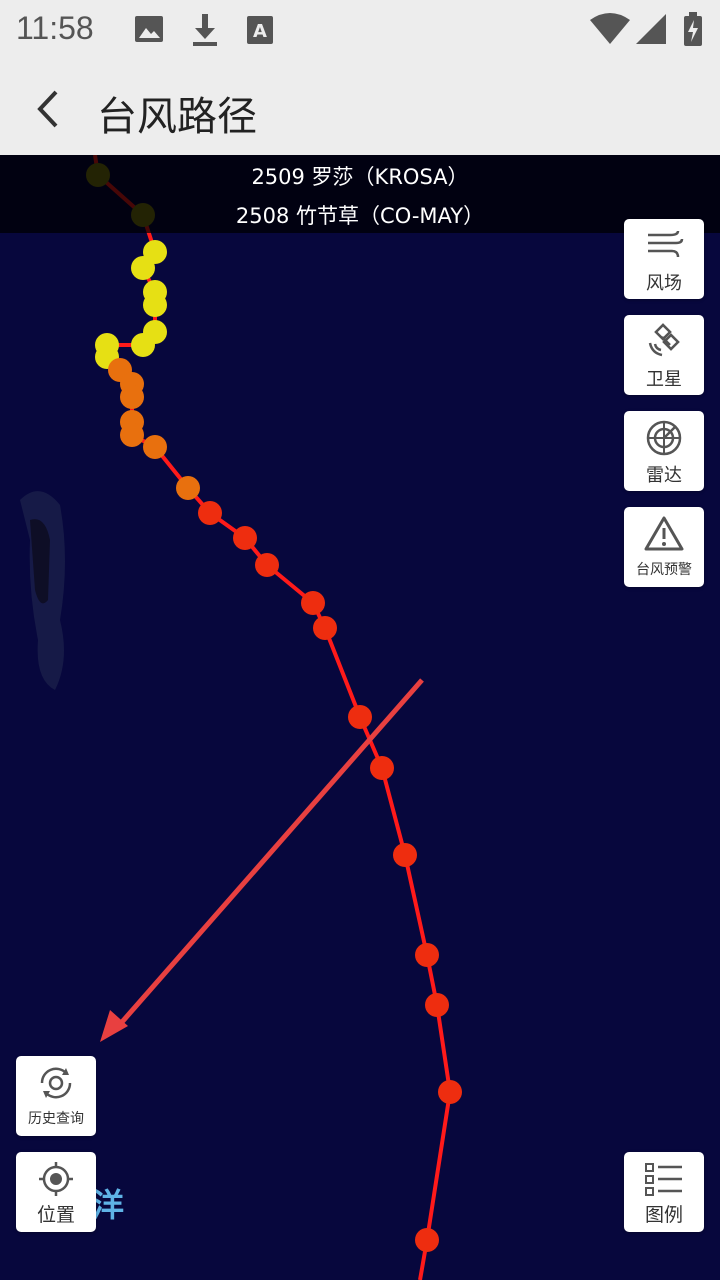 This screenshot has height=1280, width=720. I want to click on battery-icon, so click(693, 29).